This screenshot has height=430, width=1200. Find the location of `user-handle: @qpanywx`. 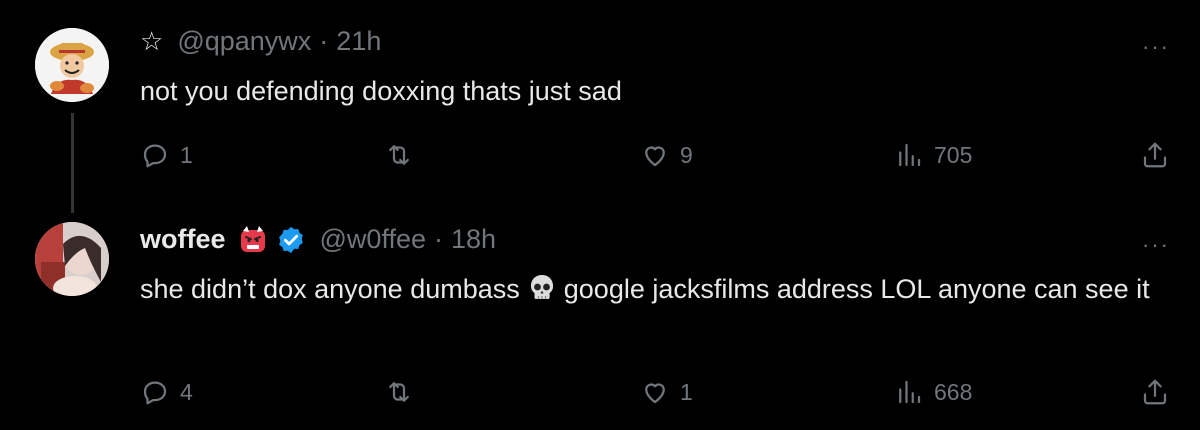

user-handle: @qpanywx is located at coordinates (244, 41).